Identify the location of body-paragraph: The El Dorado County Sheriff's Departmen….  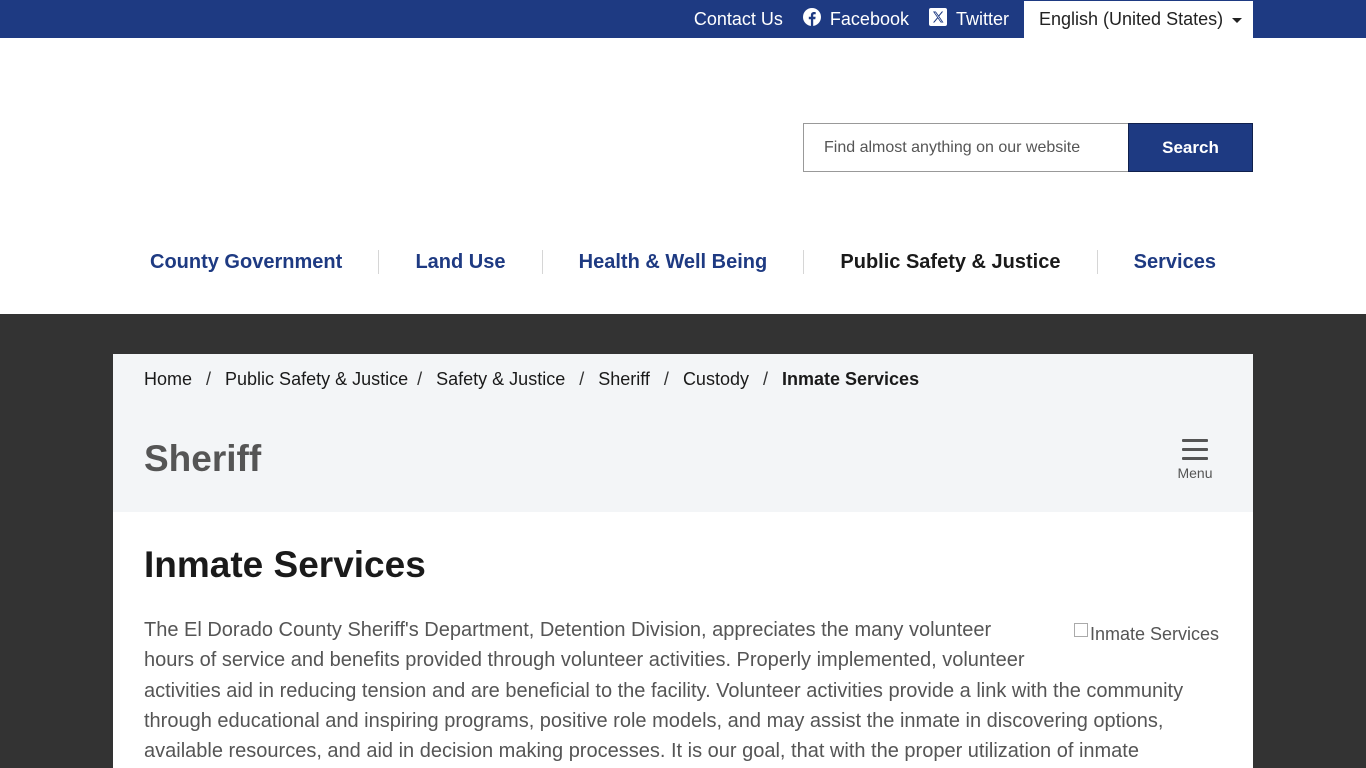
(664, 691).